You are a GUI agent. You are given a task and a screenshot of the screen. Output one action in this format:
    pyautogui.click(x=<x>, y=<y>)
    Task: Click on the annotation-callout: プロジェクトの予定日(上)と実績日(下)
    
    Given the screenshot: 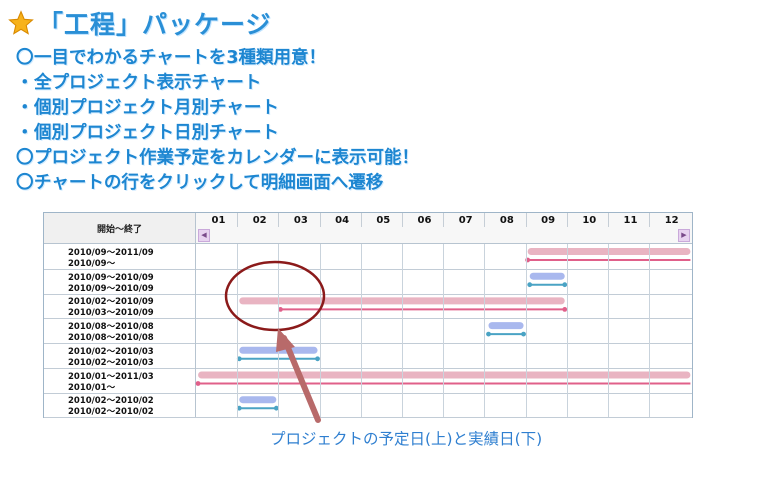 What is the action you would take?
    pyautogui.click(x=406, y=439)
    